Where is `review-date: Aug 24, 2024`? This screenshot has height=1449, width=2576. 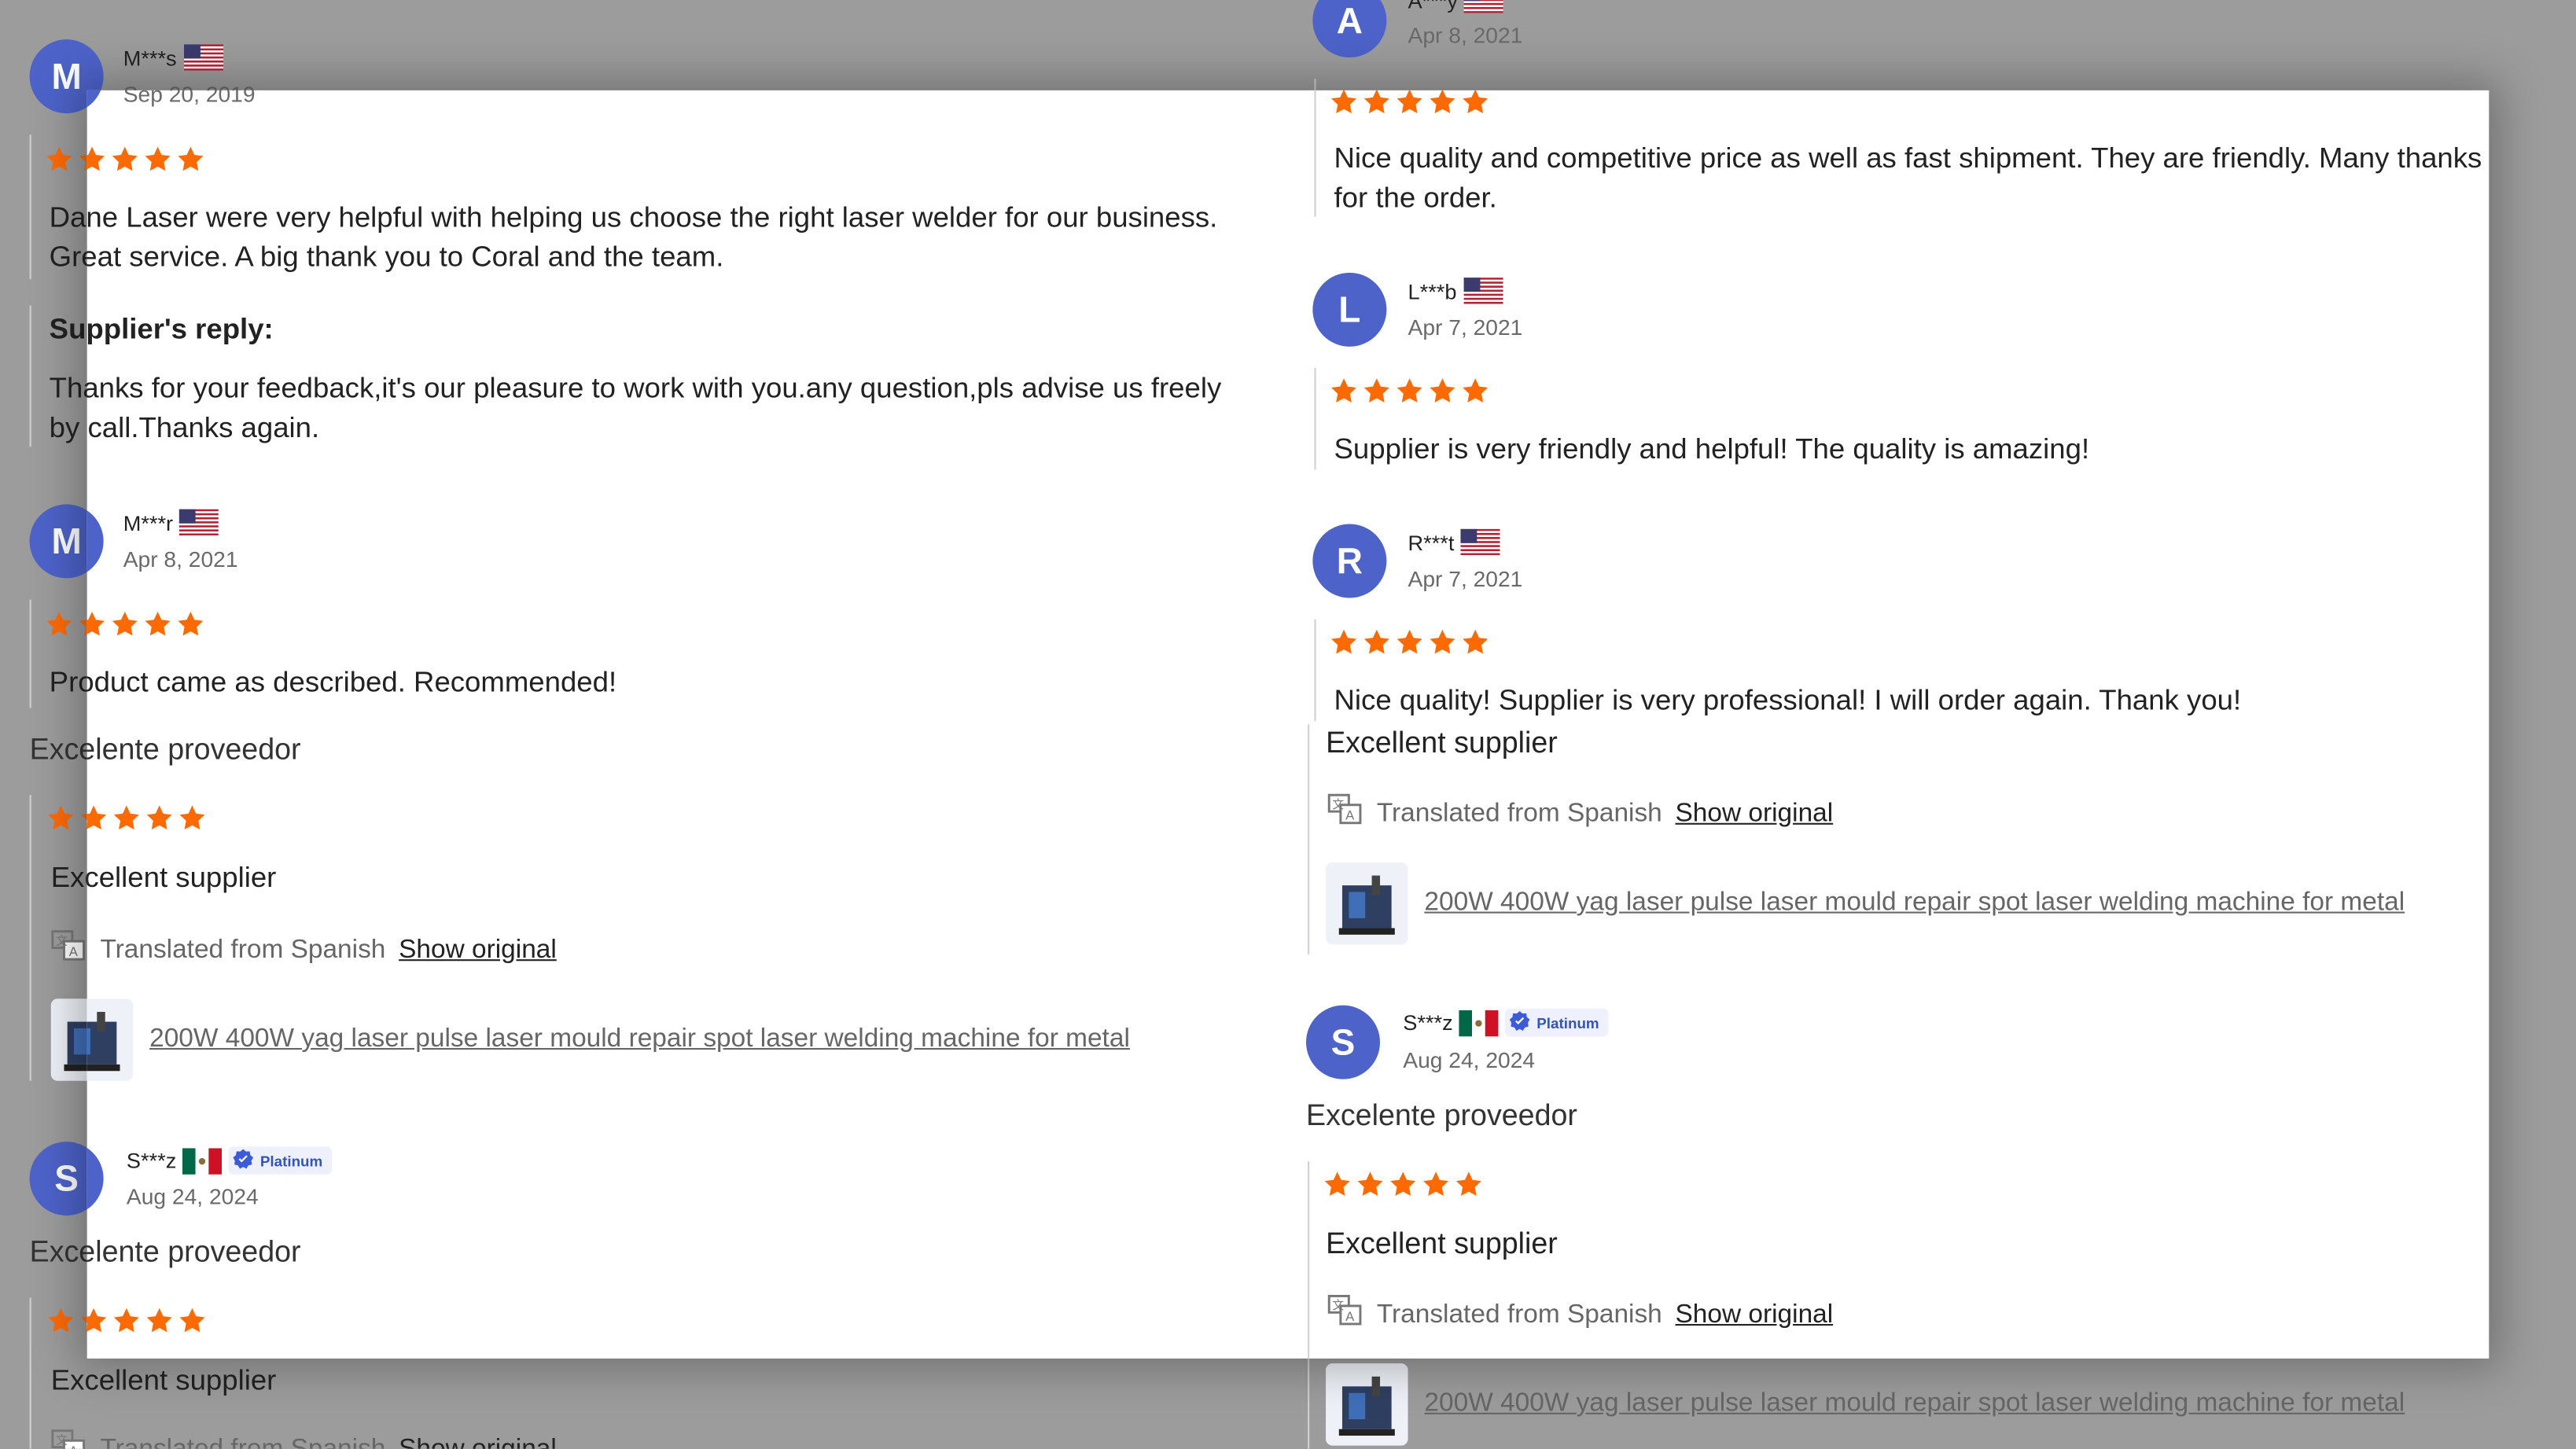
review-date: Aug 24, 2024 is located at coordinates (1470, 1060).